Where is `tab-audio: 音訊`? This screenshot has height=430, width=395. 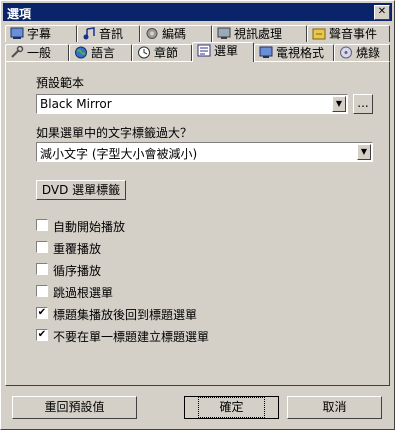
tab-audio: 音訊 is located at coordinates (108, 33).